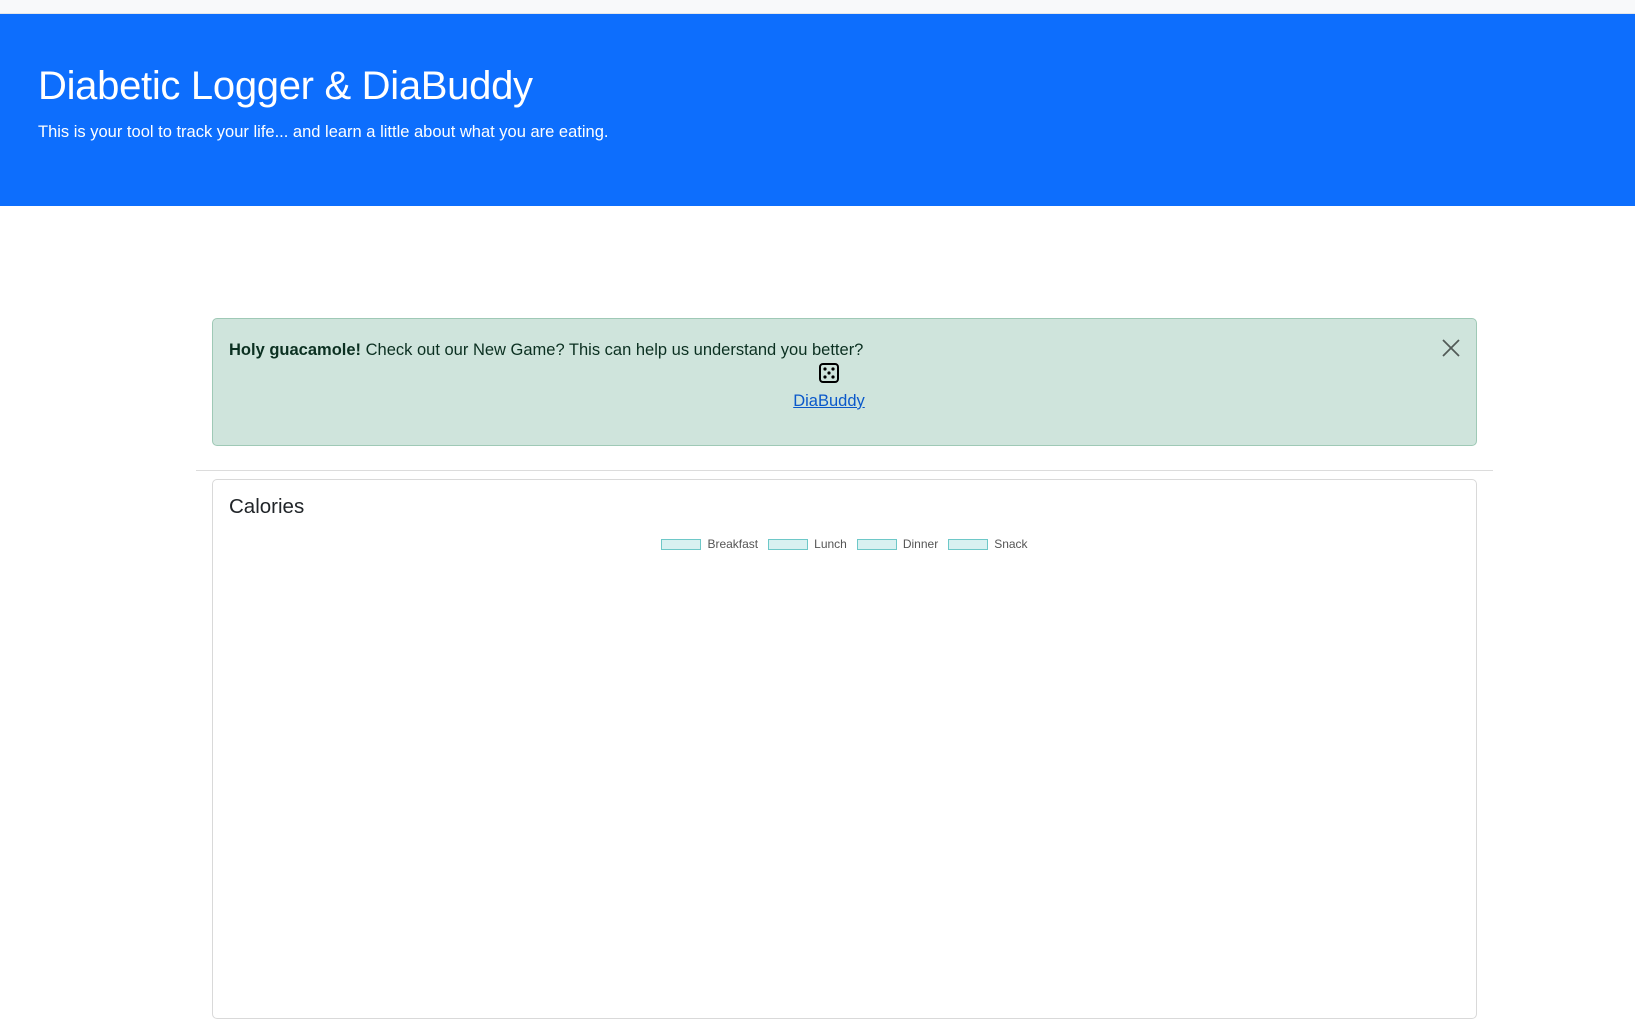 The height and width of the screenshot is (1019, 1635). What do you see at coordinates (829, 373) in the screenshot?
I see `dice-five-icon` at bounding box center [829, 373].